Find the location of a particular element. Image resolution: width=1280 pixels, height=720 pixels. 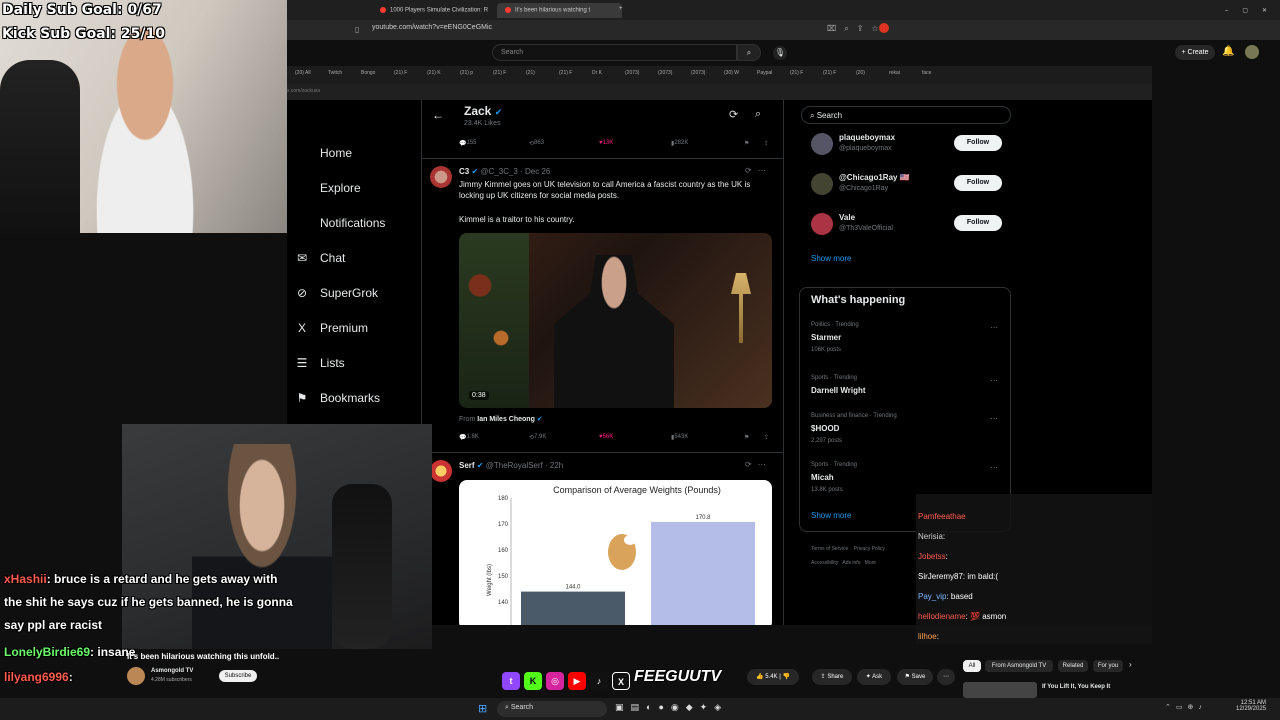

nav-item-lists: ☰ Lists is located at coordinates (319, 363).